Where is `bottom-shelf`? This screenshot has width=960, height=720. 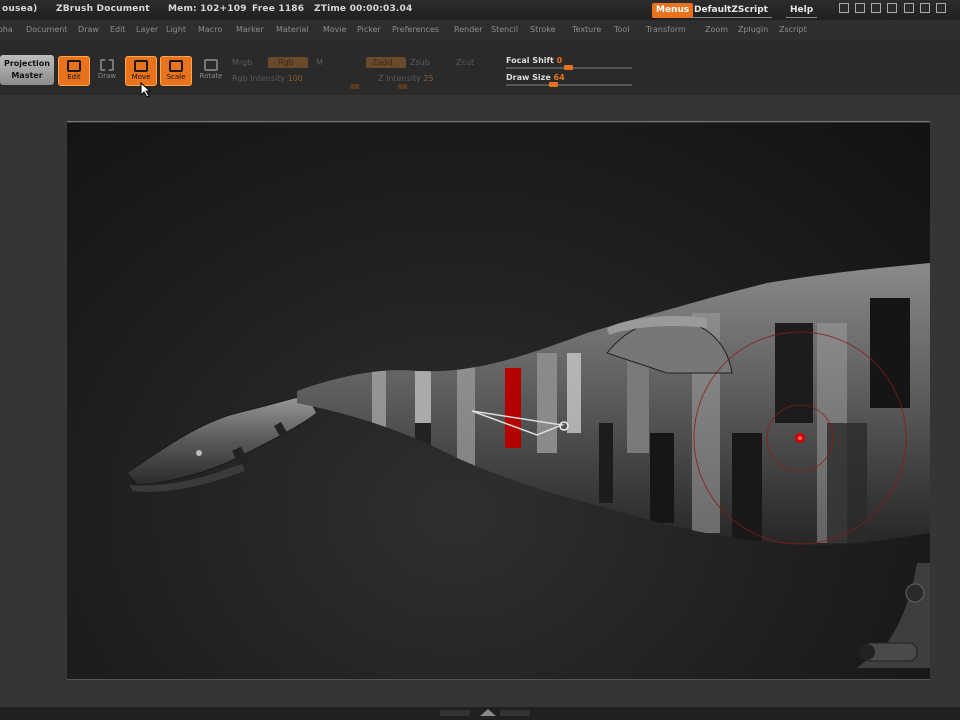
bottom-shelf is located at coordinates (480, 713).